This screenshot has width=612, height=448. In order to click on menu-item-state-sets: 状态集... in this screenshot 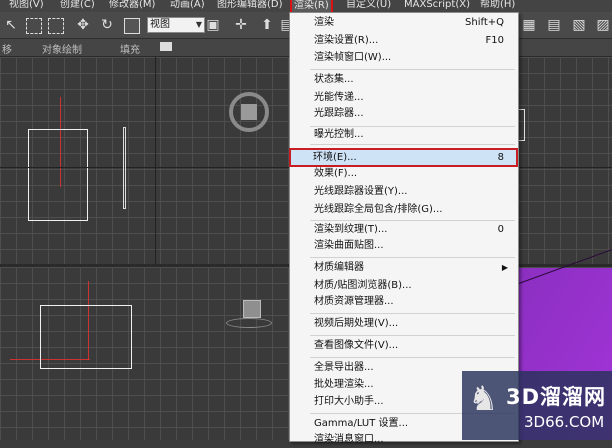, I will do `click(404, 80)`.